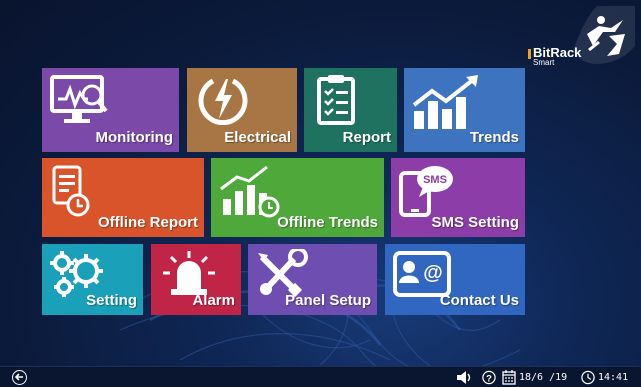 The width and height of the screenshot is (641, 387). What do you see at coordinates (71, 191) in the screenshot?
I see `document-clock-icon` at bounding box center [71, 191].